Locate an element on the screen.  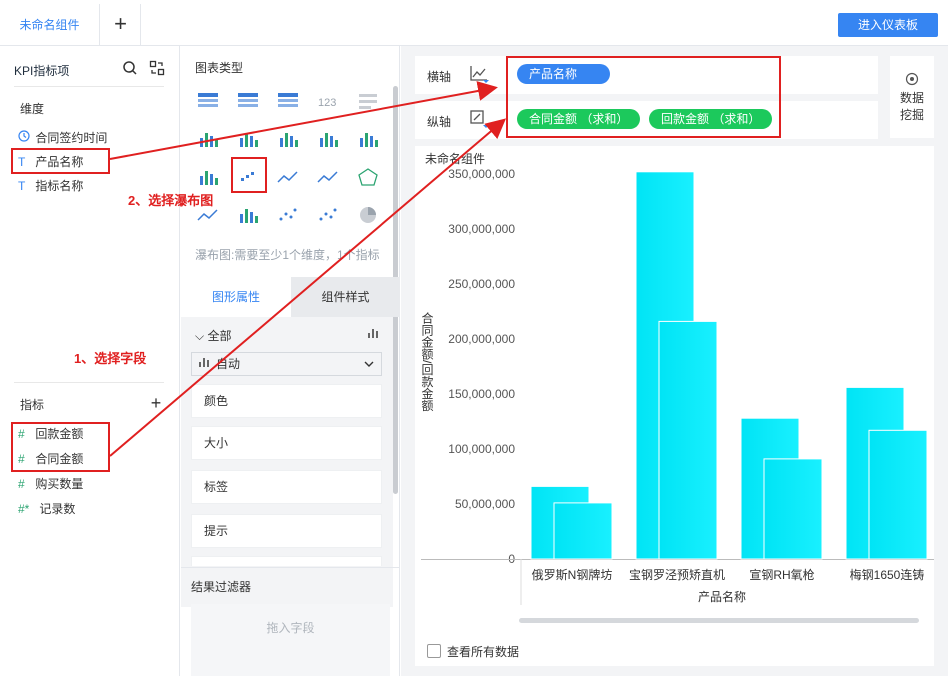
filter-placeholder: 拖入字段 is located at coordinates (290, 628).